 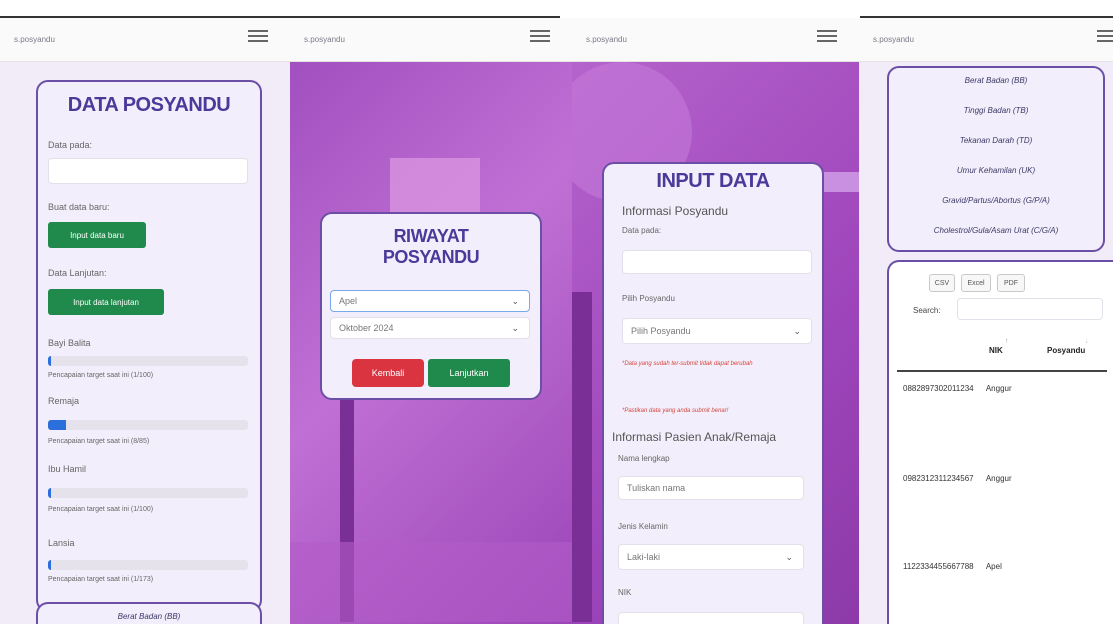 What do you see at coordinates (430, 301) in the screenshot?
I see `posyandu-select: Apel ⌄` at bounding box center [430, 301].